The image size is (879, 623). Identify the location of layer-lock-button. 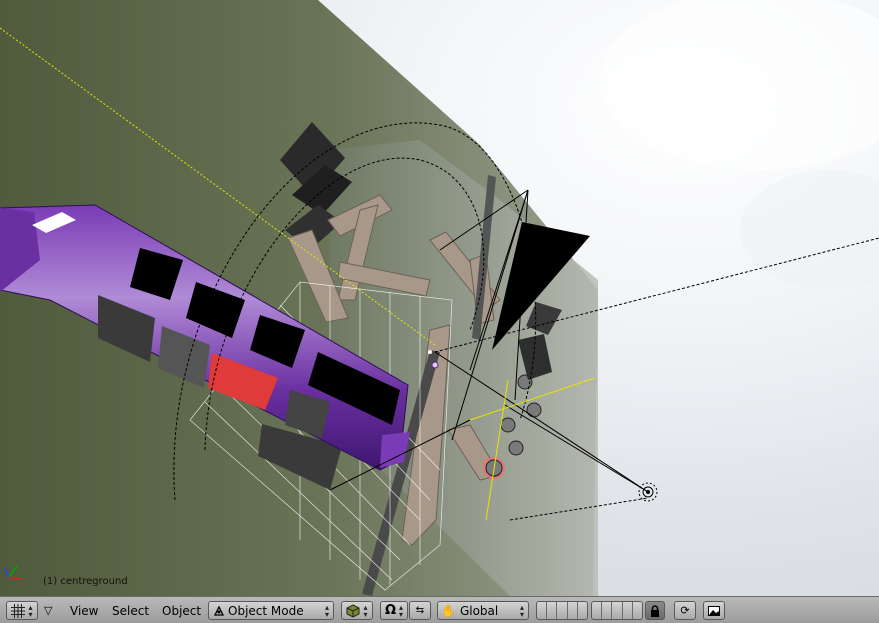
(655, 610).